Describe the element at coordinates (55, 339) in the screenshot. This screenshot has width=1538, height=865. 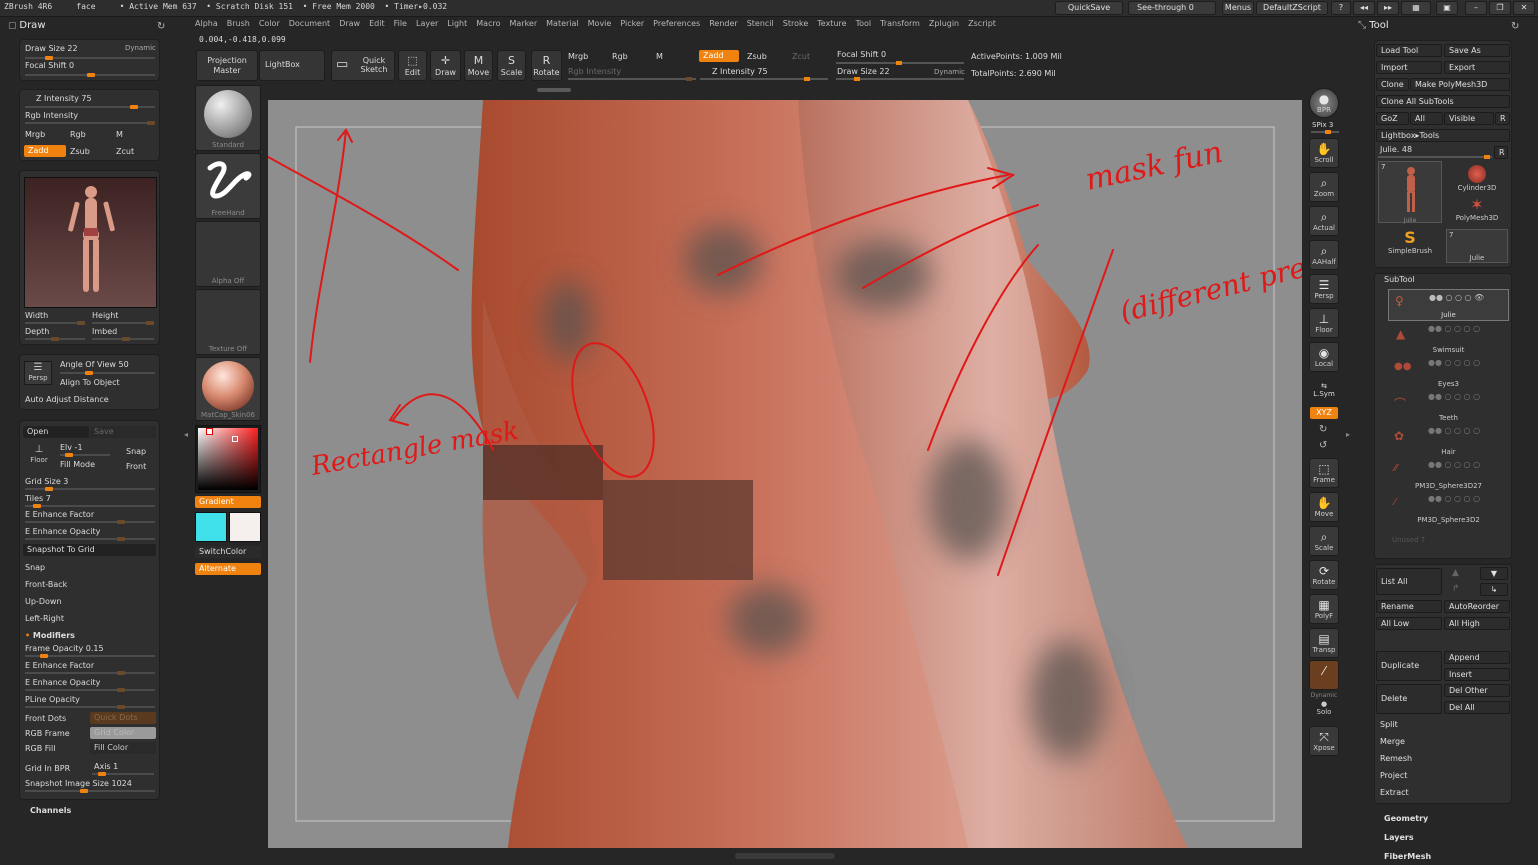
I see `depth-slider` at that location.